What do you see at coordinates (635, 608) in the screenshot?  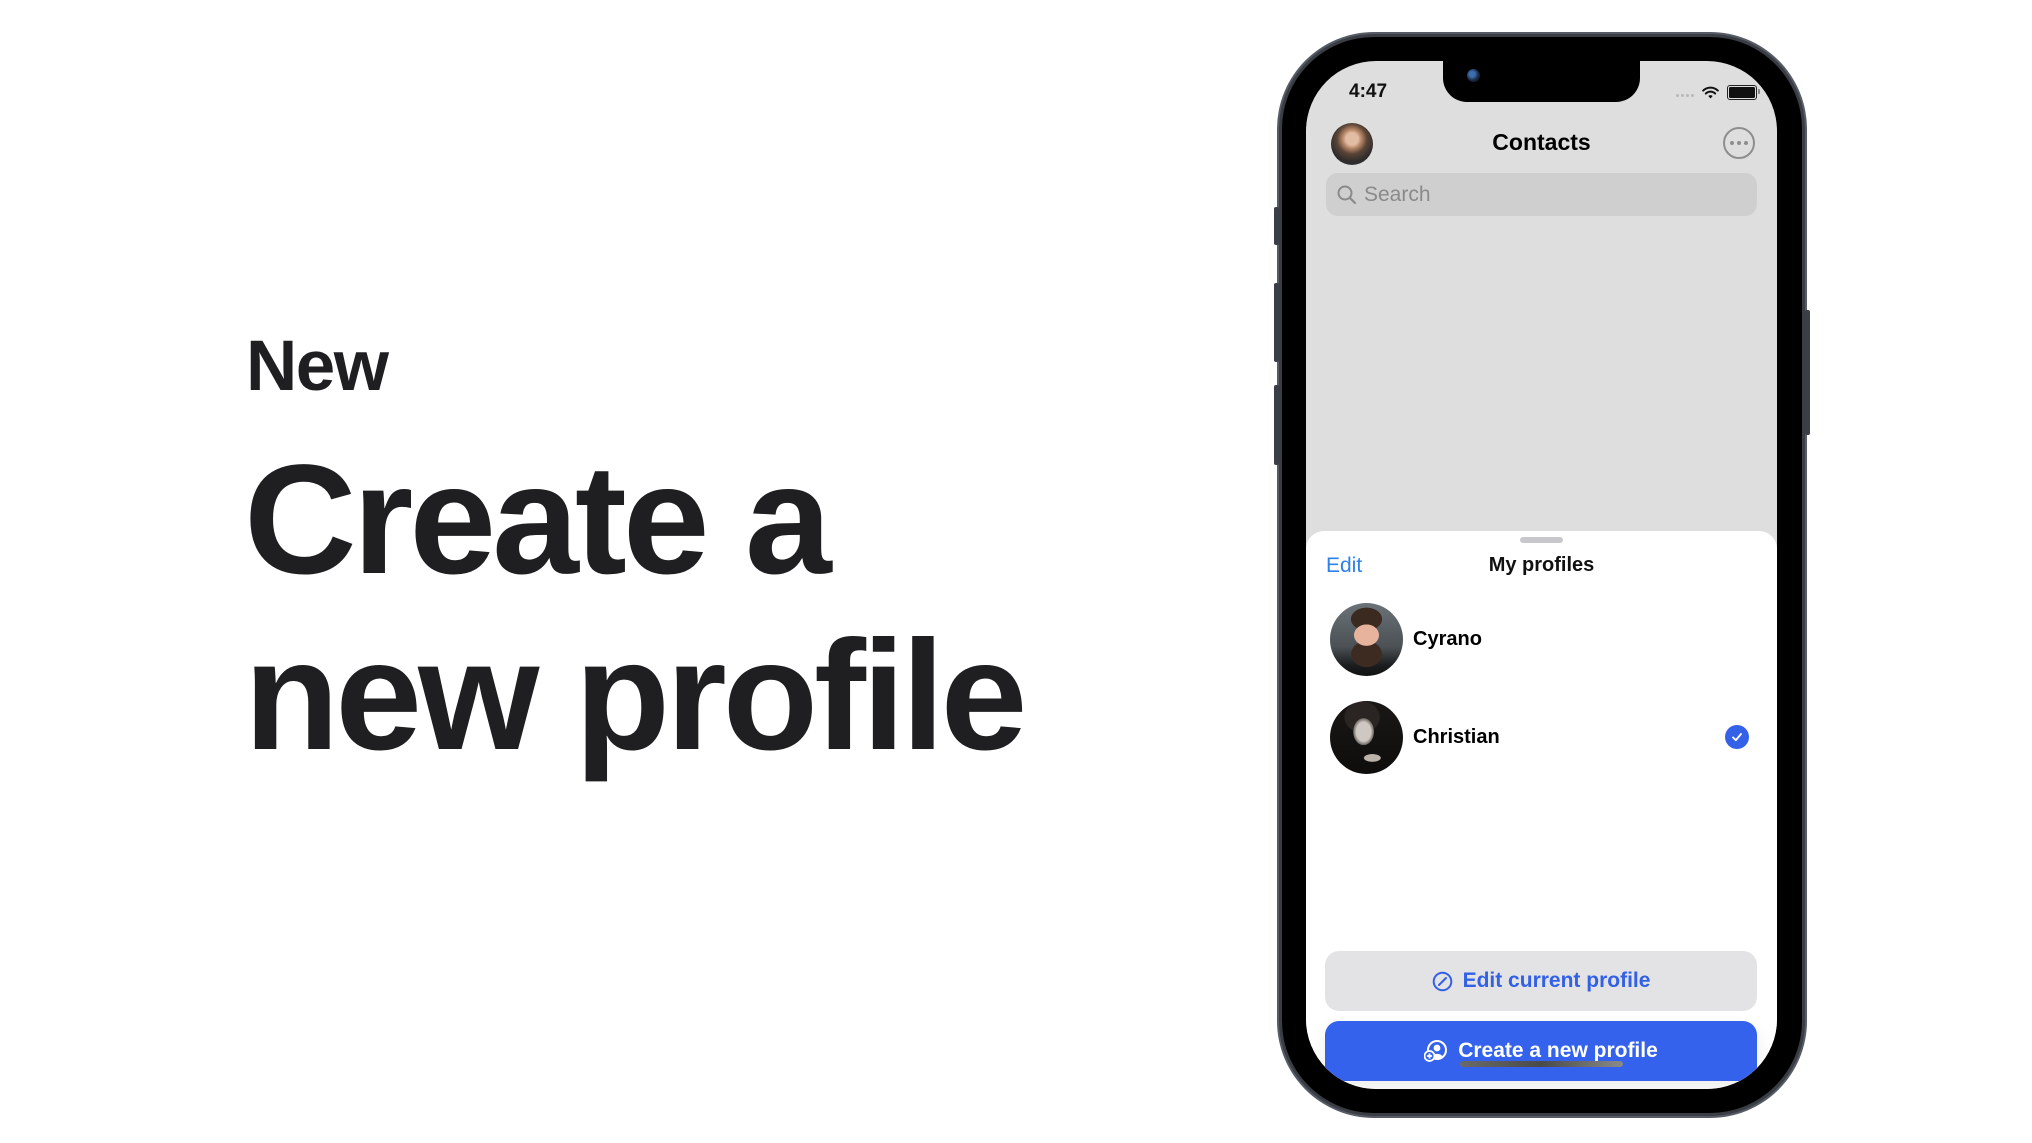 I see `hero-title: Create a new profile` at bounding box center [635, 608].